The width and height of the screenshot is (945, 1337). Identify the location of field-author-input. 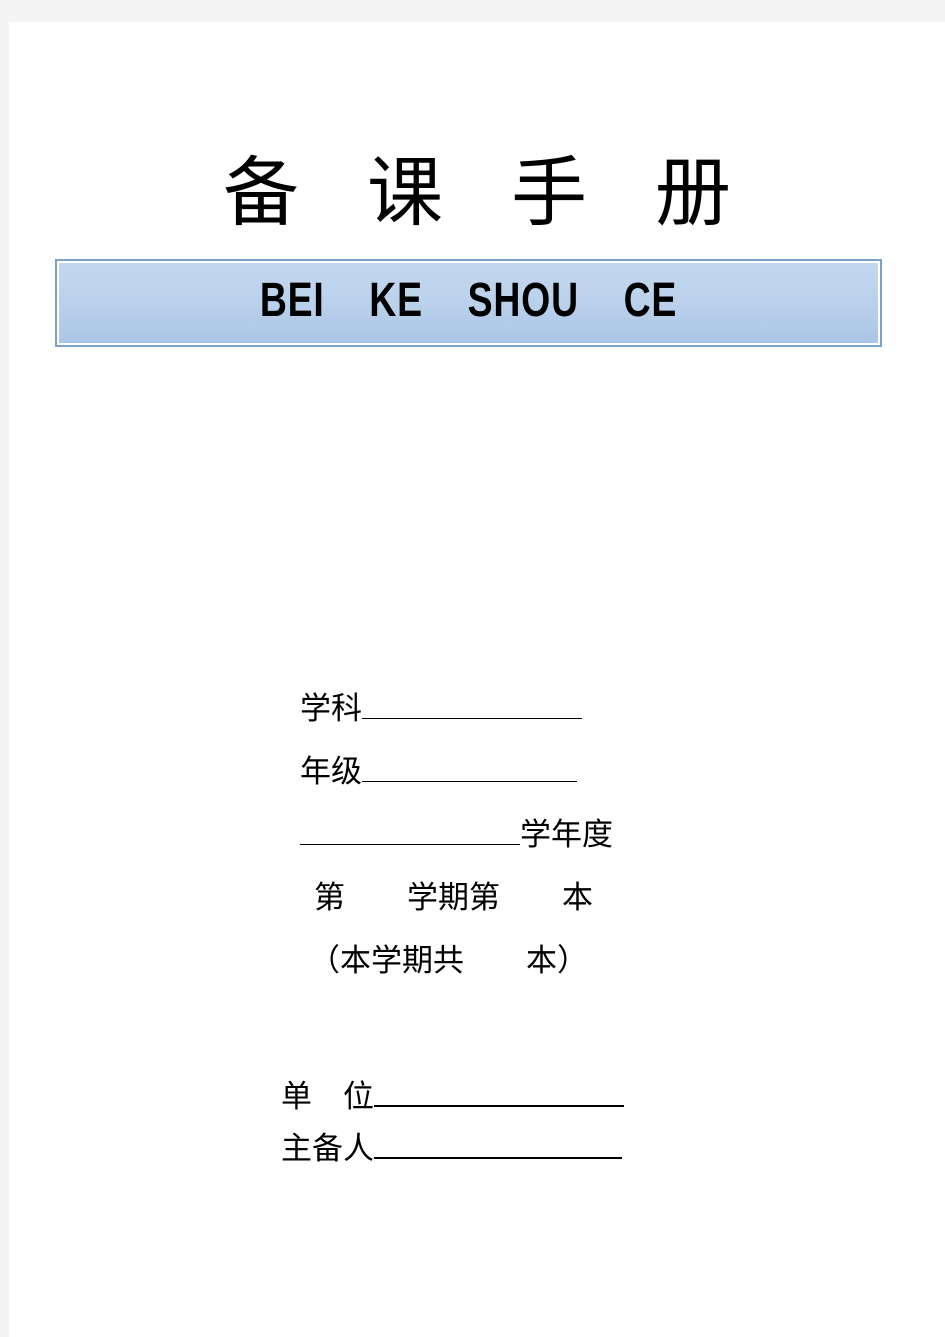
(498, 1145).